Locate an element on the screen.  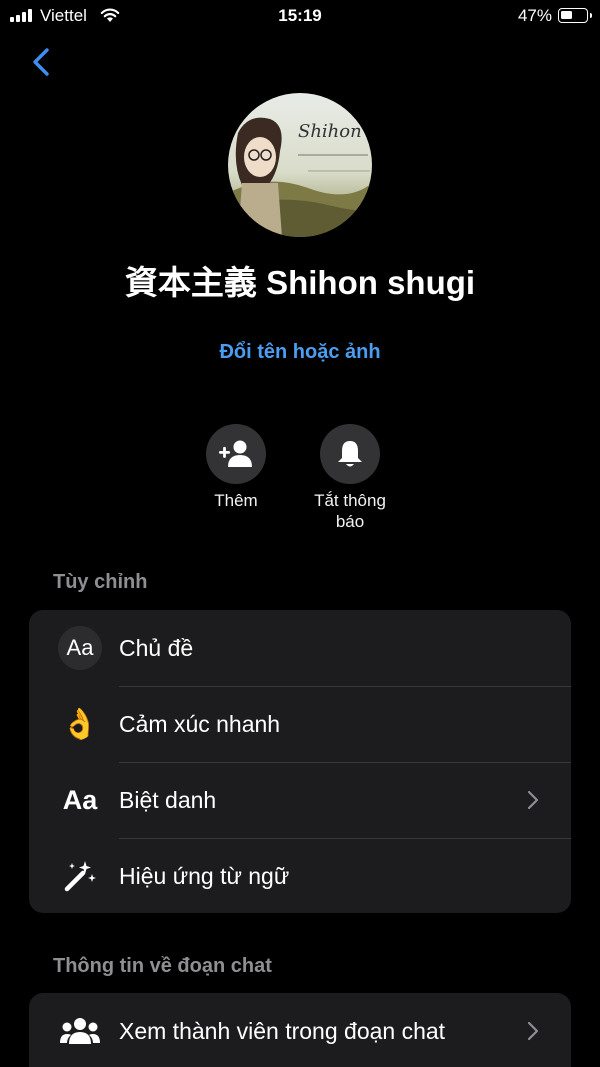
magic-wand-icon is located at coordinates (80, 876).